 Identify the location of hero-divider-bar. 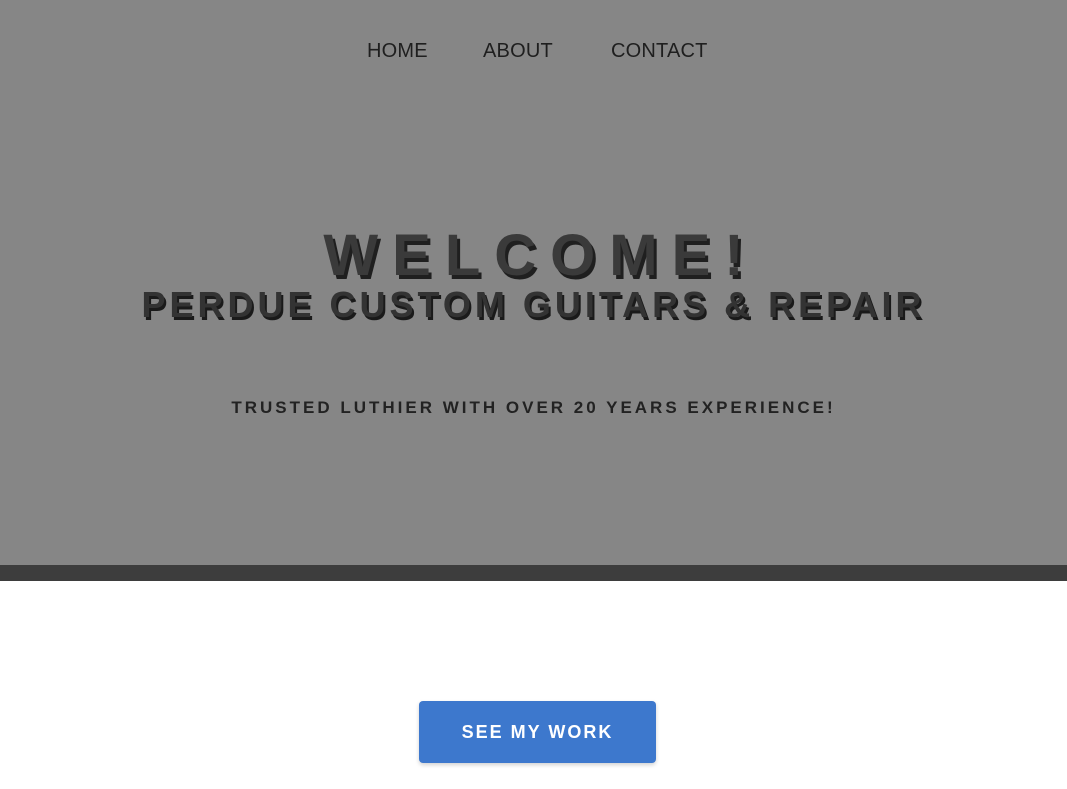
(533, 573).